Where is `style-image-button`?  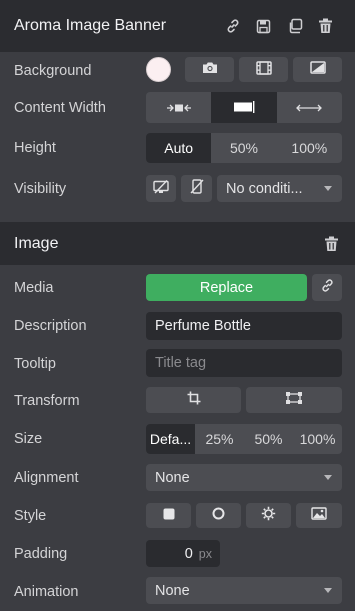
style-image-button is located at coordinates (319, 515).